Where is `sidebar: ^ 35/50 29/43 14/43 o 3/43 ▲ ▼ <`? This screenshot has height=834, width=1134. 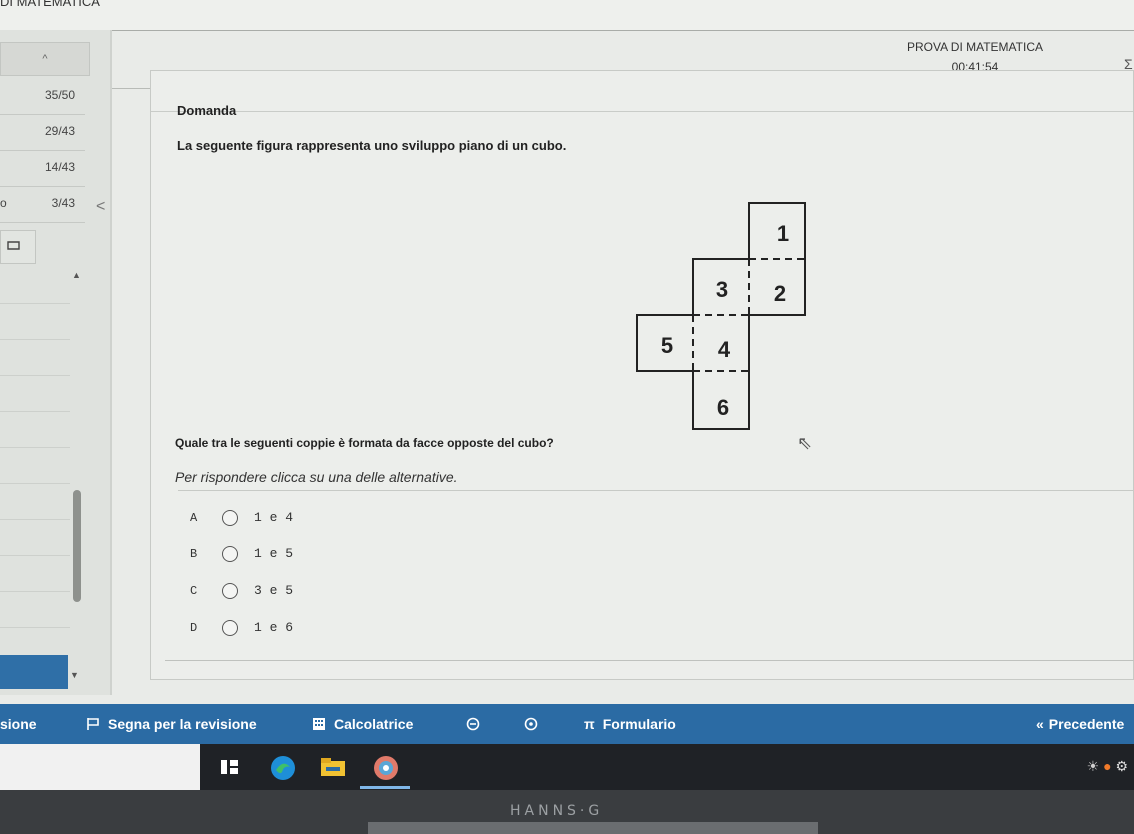 sidebar: ^ 35/50 29/43 14/43 o 3/43 ▲ ▼ < is located at coordinates (55, 362).